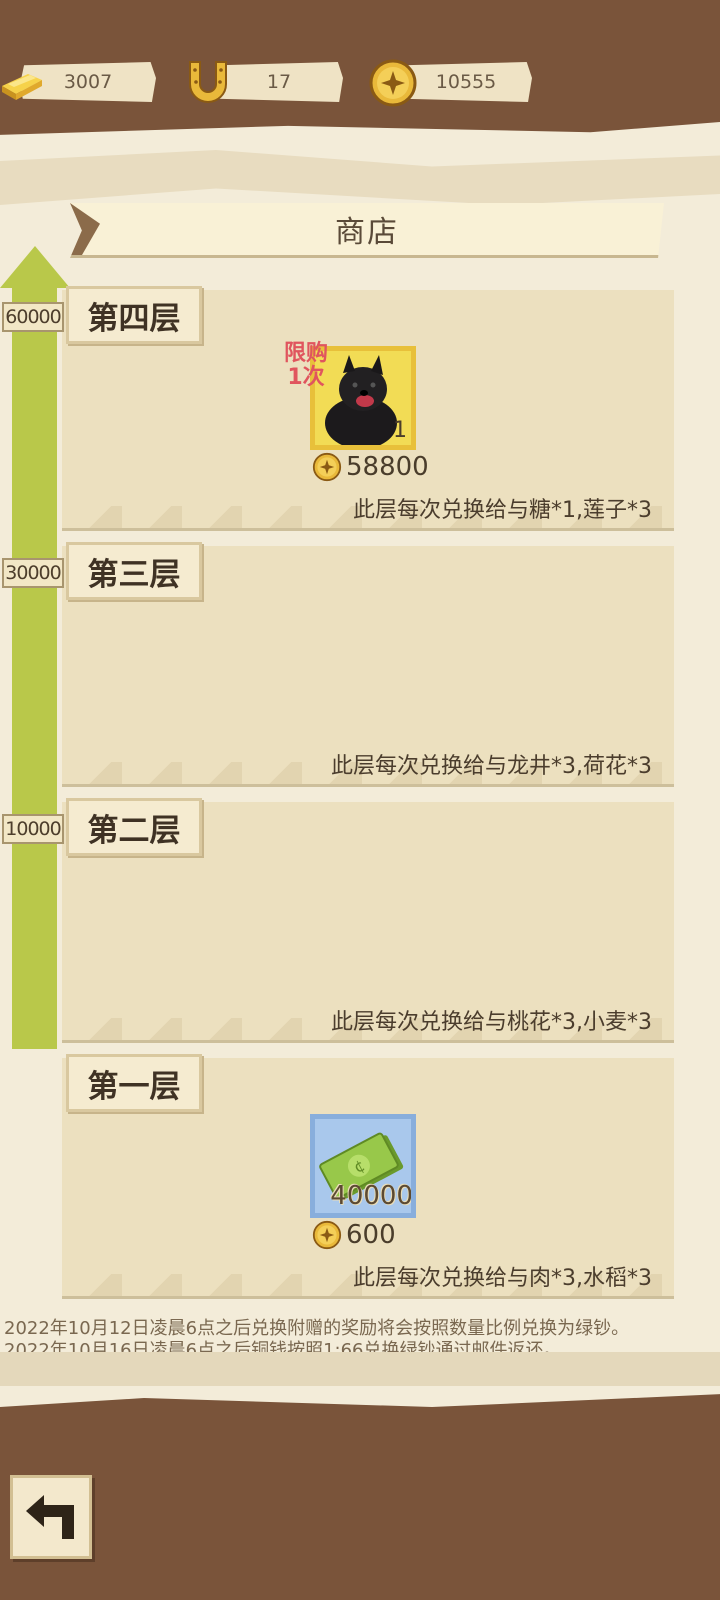  I want to click on tier-label: 第四层, so click(134, 315).